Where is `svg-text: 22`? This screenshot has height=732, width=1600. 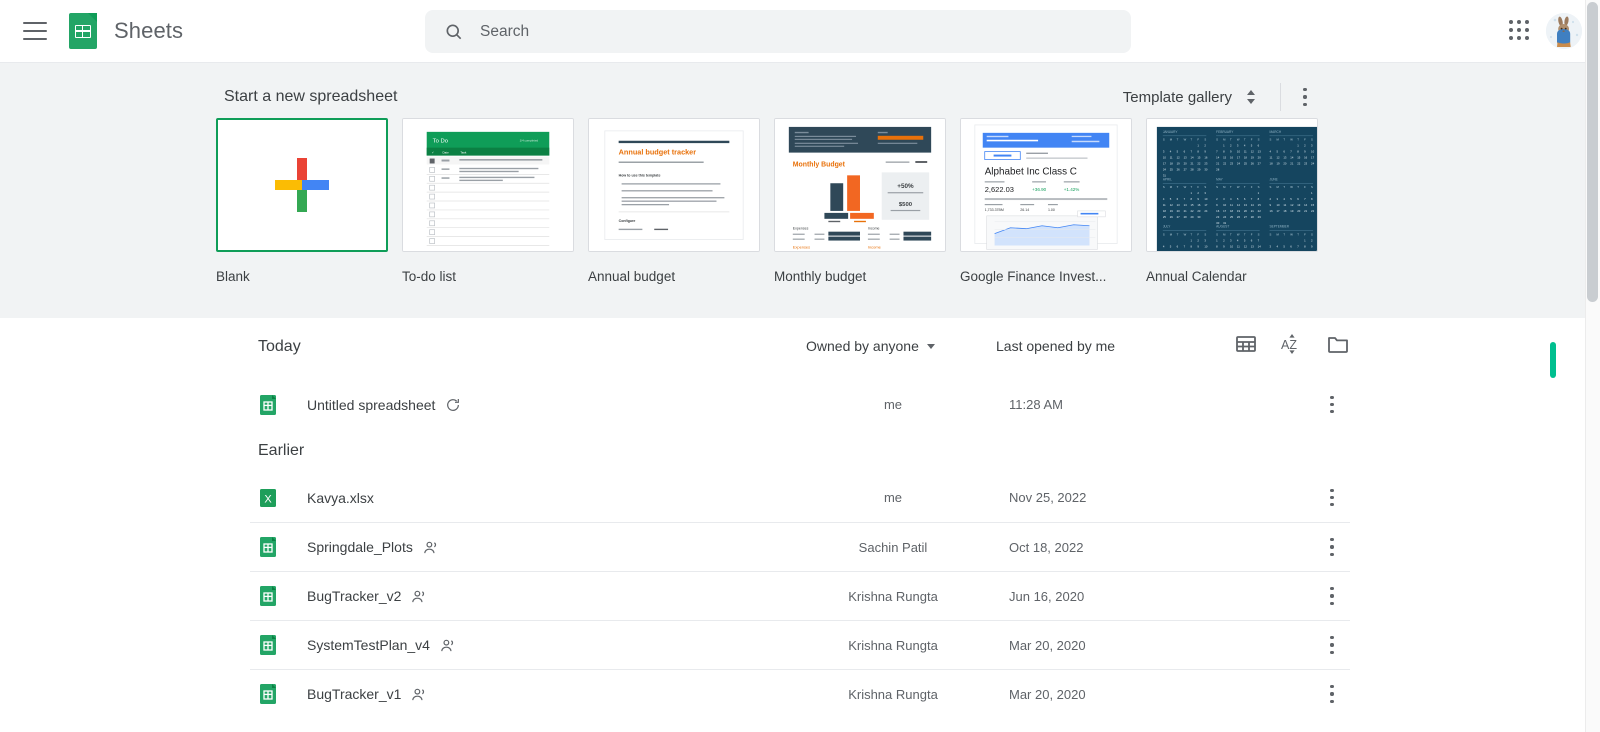
svg-text: 22 is located at coordinates (1199, 163).